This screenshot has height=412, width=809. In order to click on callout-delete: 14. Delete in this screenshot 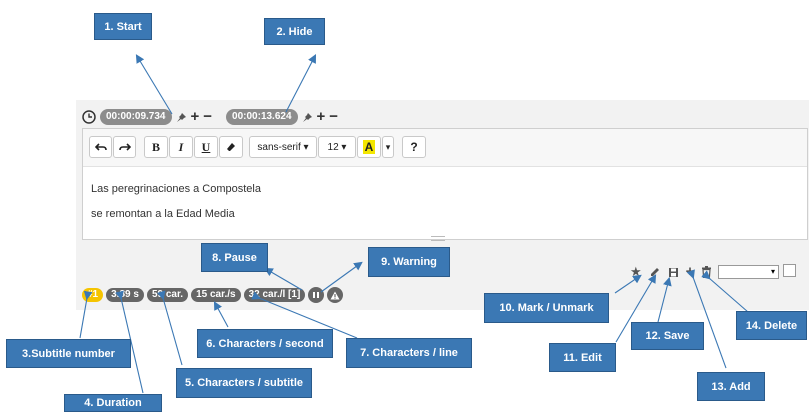, I will do `click(771, 325)`.